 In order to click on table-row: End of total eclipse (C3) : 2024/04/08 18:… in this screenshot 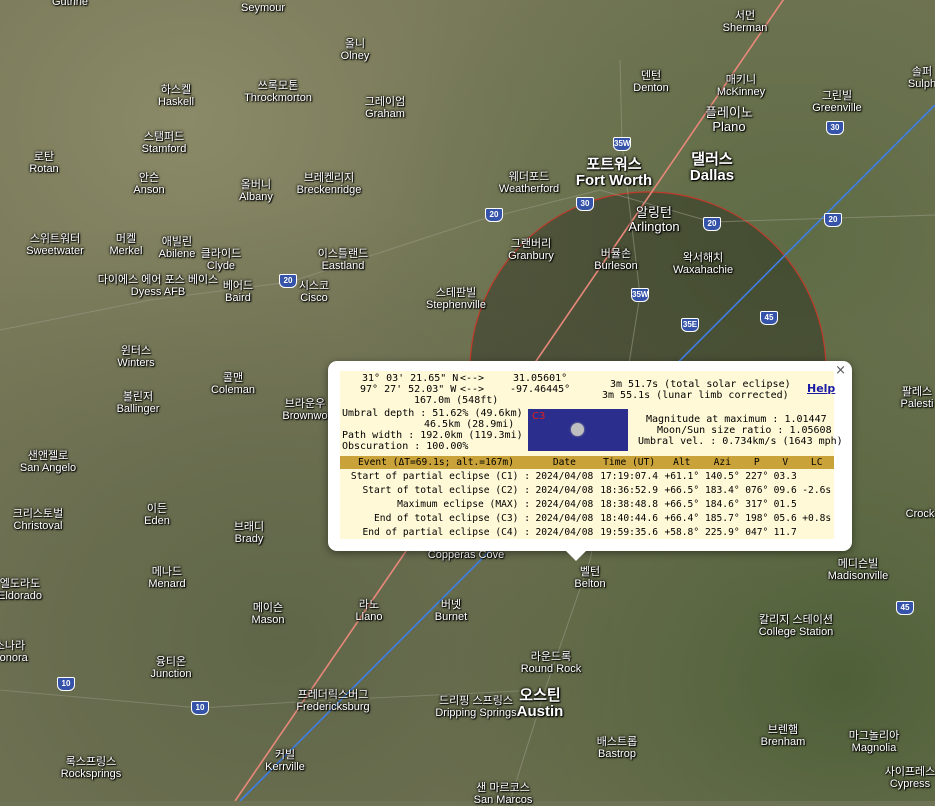, I will do `click(587, 518)`.